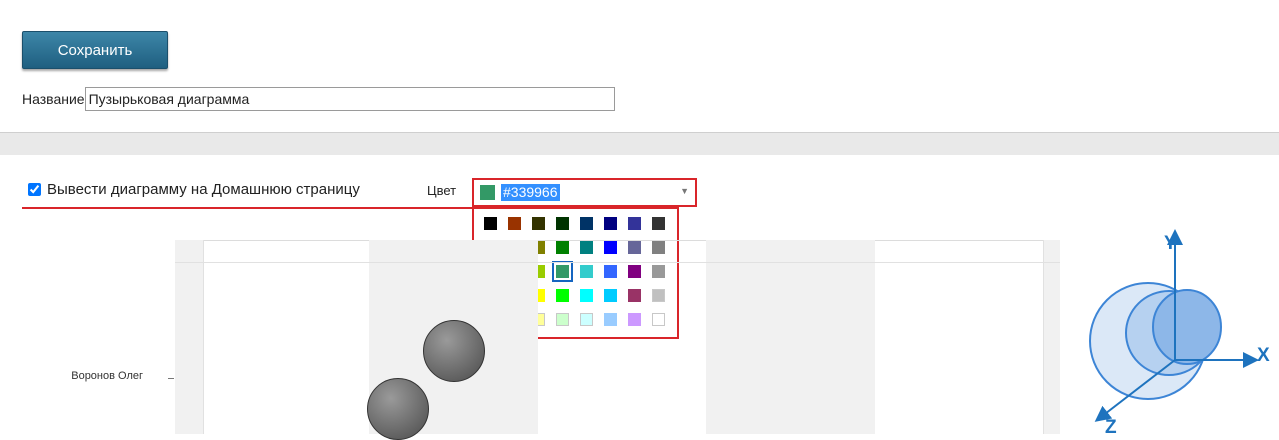 This screenshot has width=1279, height=440. I want to click on x-axis-label: X, so click(1263, 355).